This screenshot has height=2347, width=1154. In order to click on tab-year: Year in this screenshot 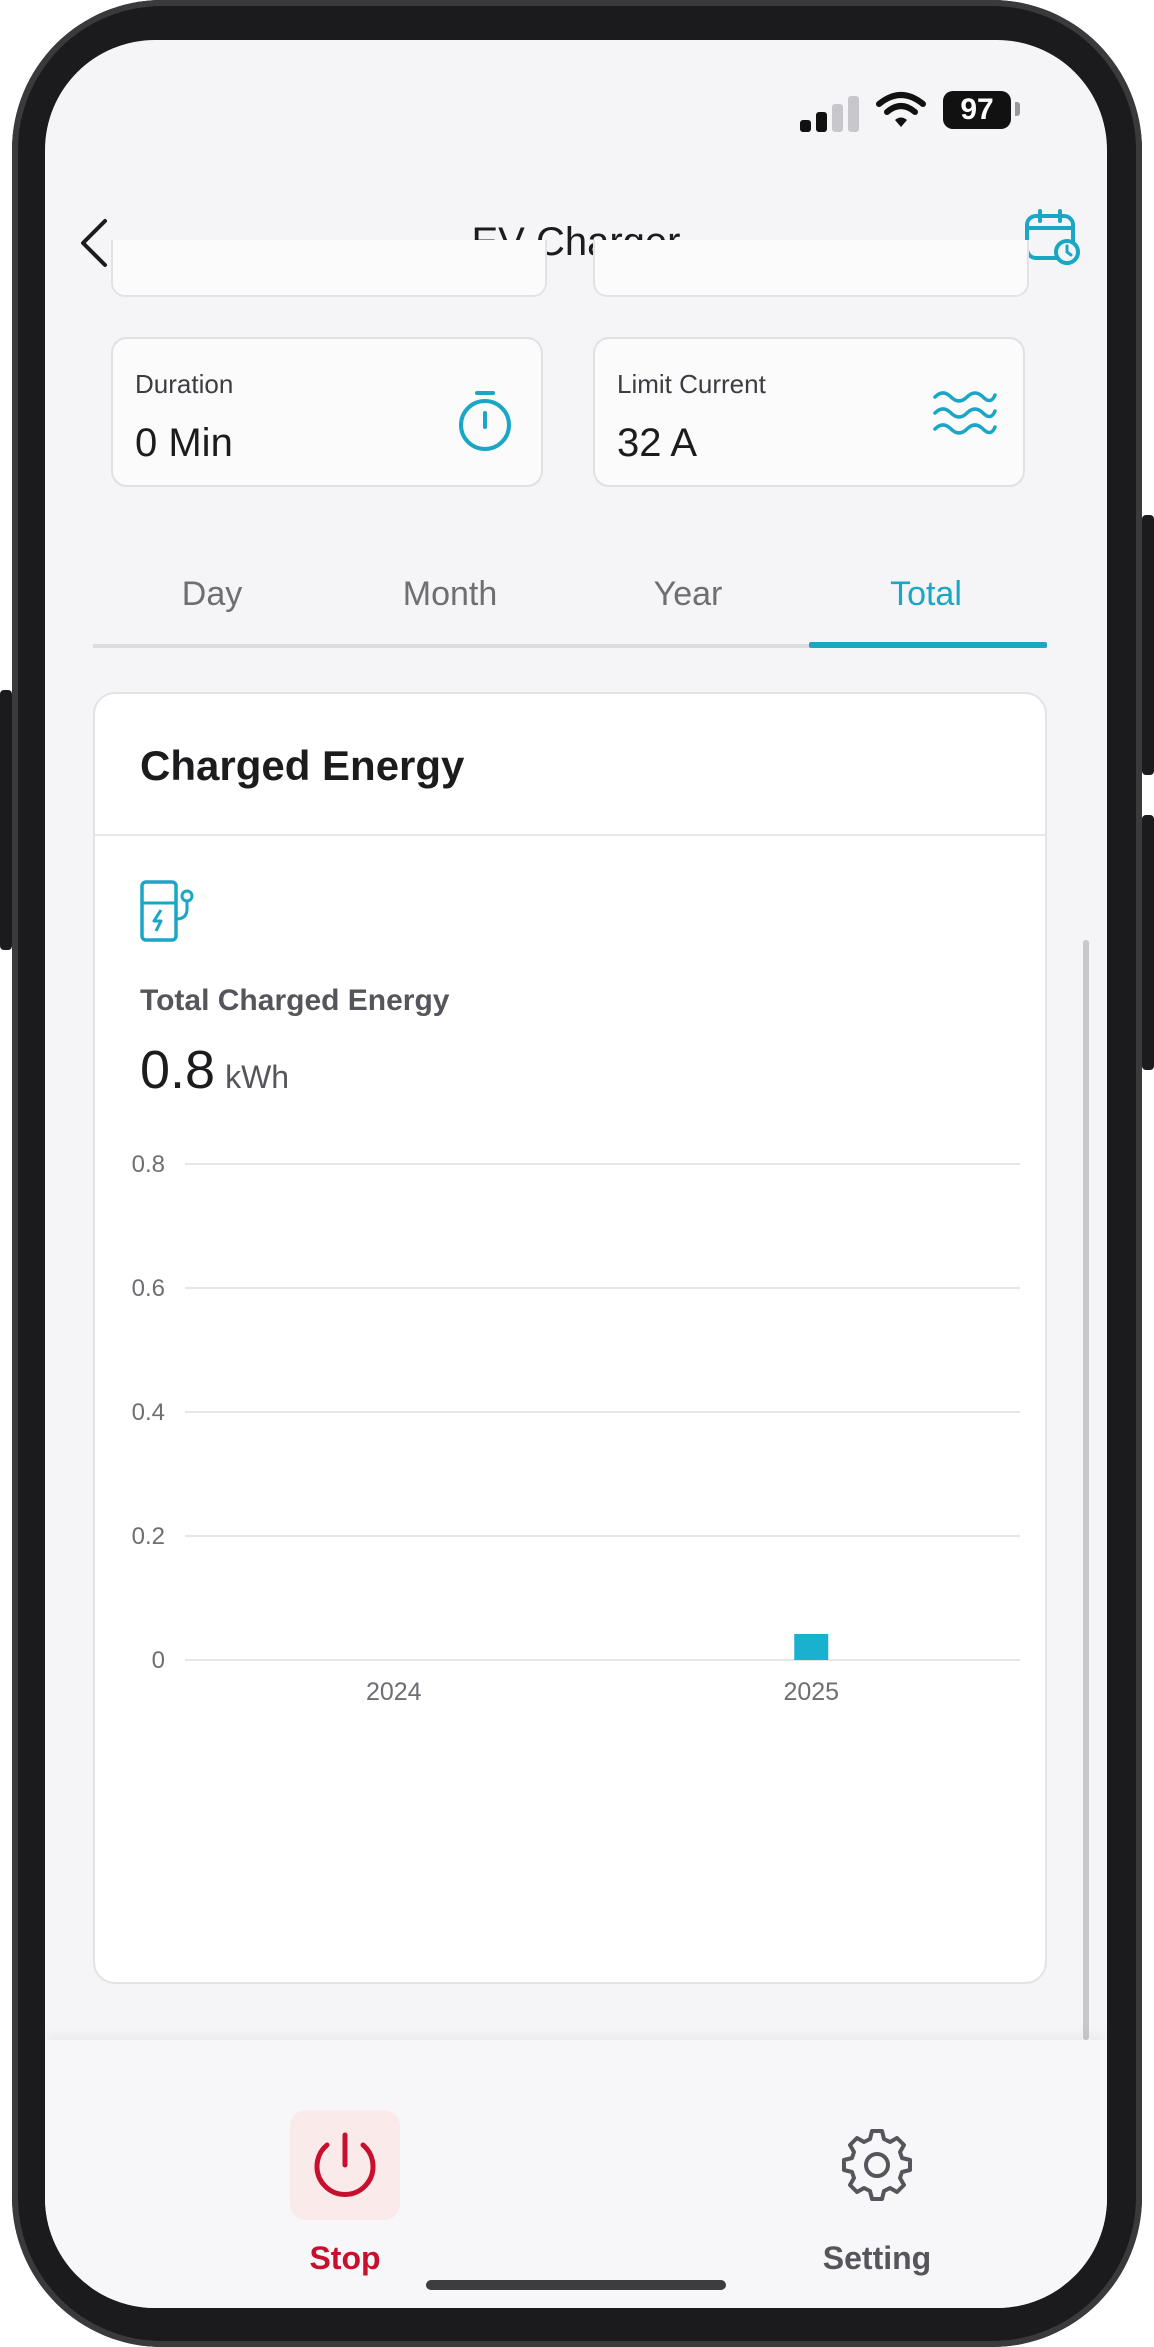, I will do `click(688, 604)`.